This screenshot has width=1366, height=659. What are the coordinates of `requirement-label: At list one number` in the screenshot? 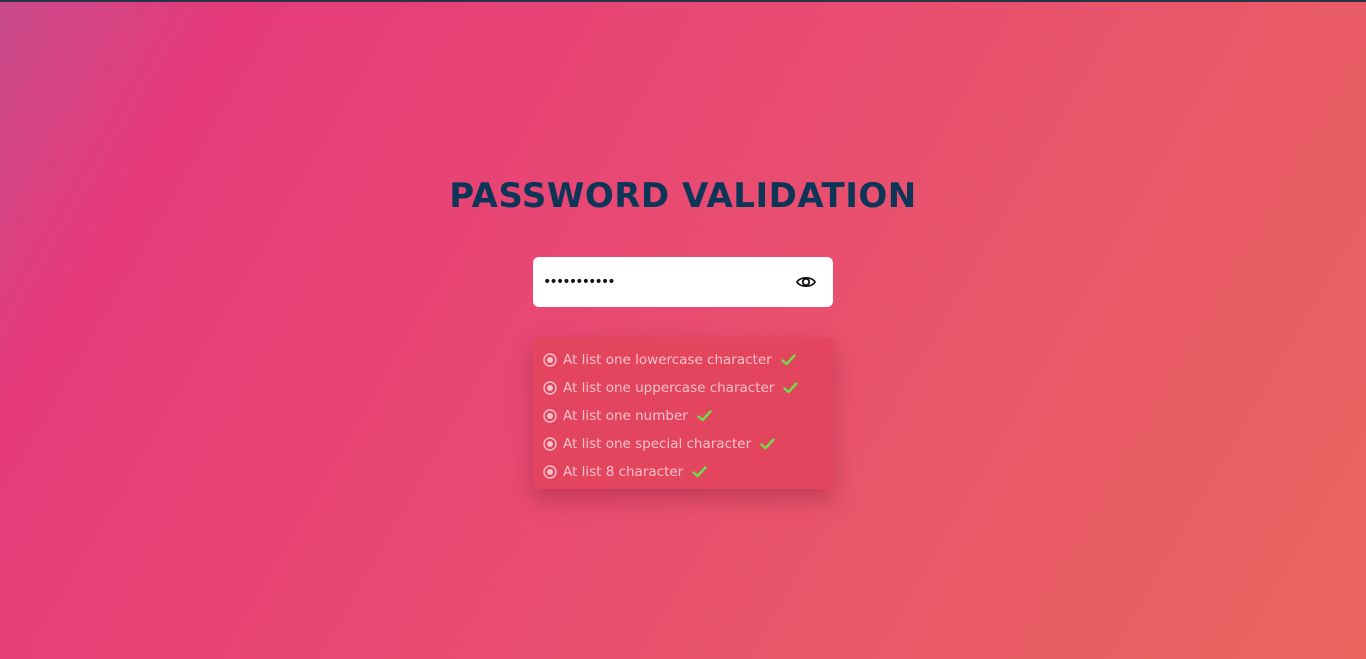 It's located at (625, 416).